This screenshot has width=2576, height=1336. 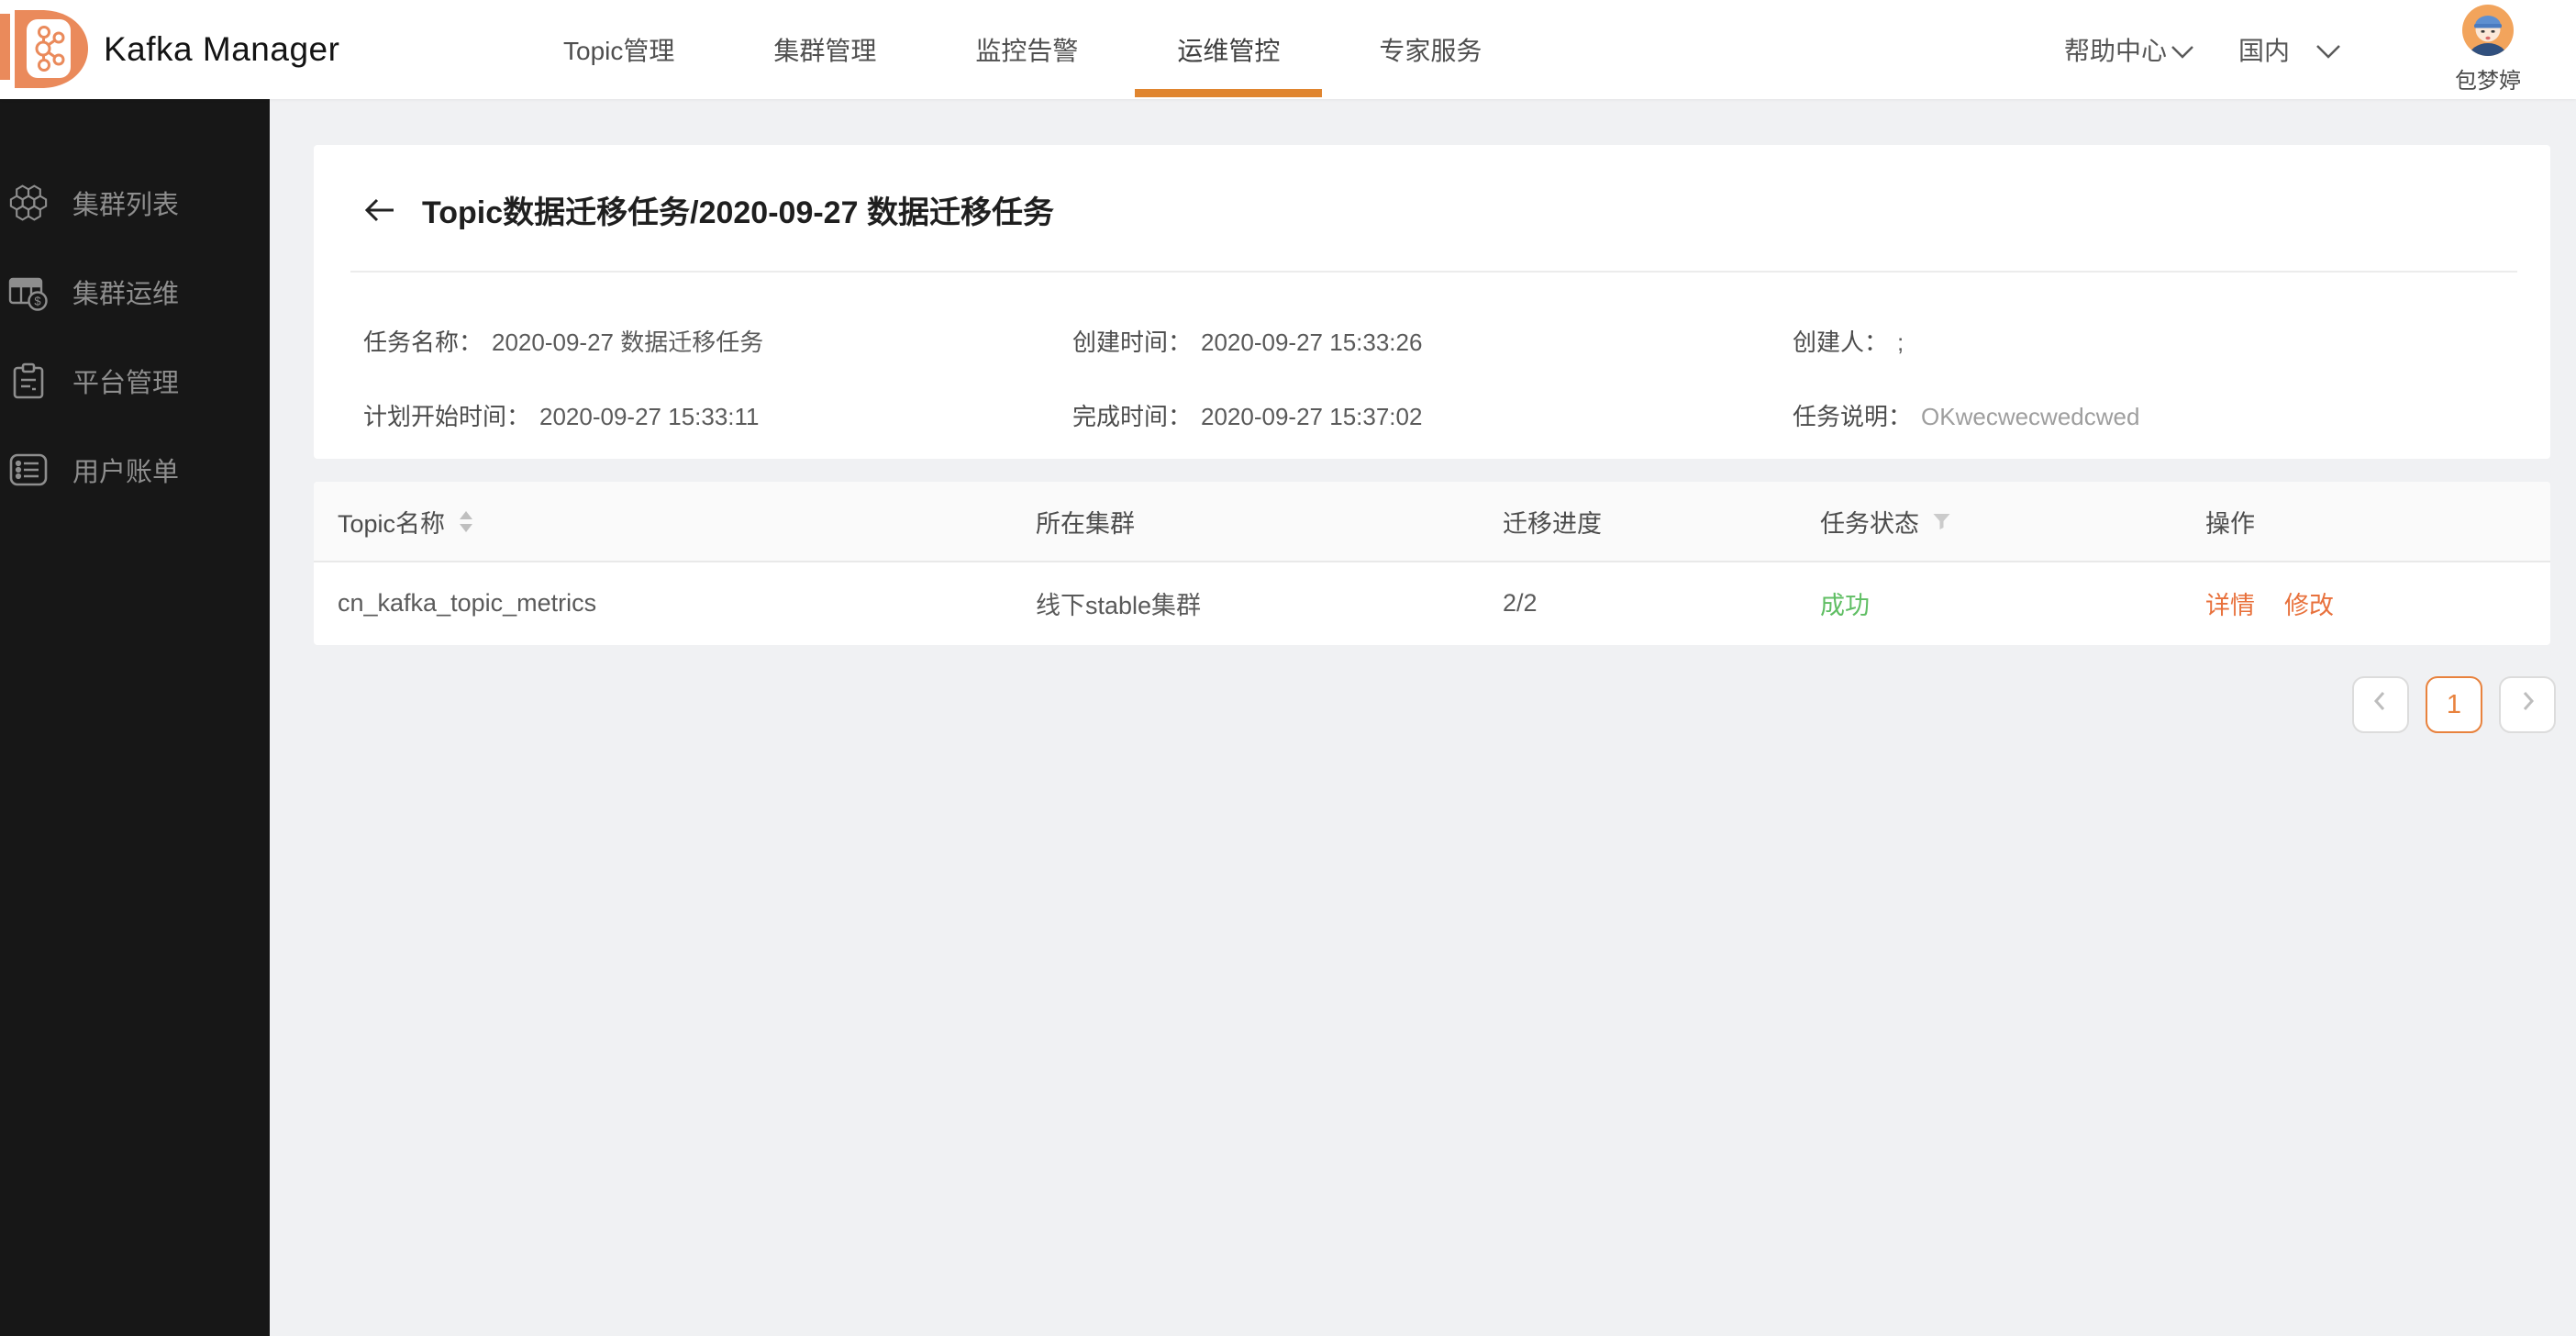 I want to click on col-status: 任务状态, so click(x=1989, y=522).